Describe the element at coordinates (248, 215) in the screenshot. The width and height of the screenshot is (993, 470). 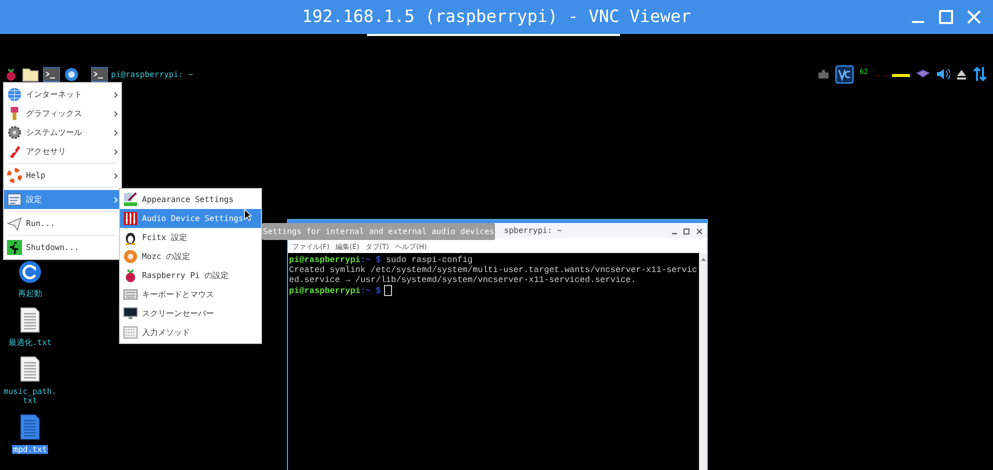
I see `mouse-pointer-icon` at that location.